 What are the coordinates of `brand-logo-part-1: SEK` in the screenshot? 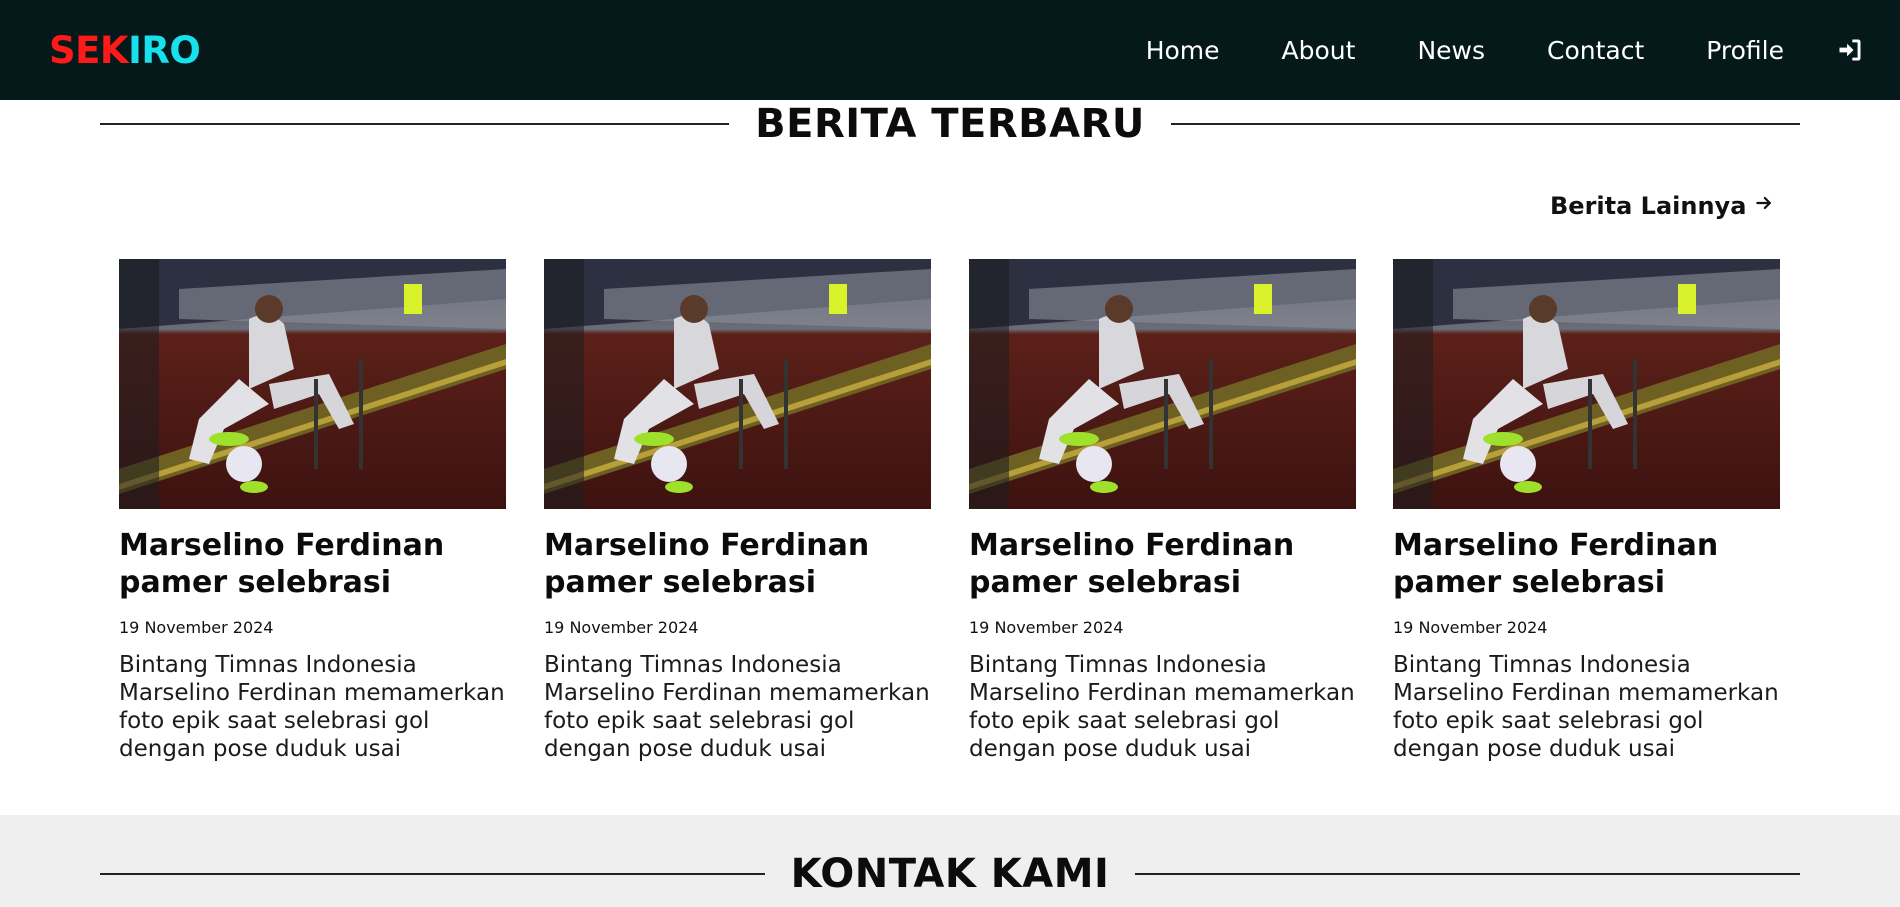 It's located at (89, 50).